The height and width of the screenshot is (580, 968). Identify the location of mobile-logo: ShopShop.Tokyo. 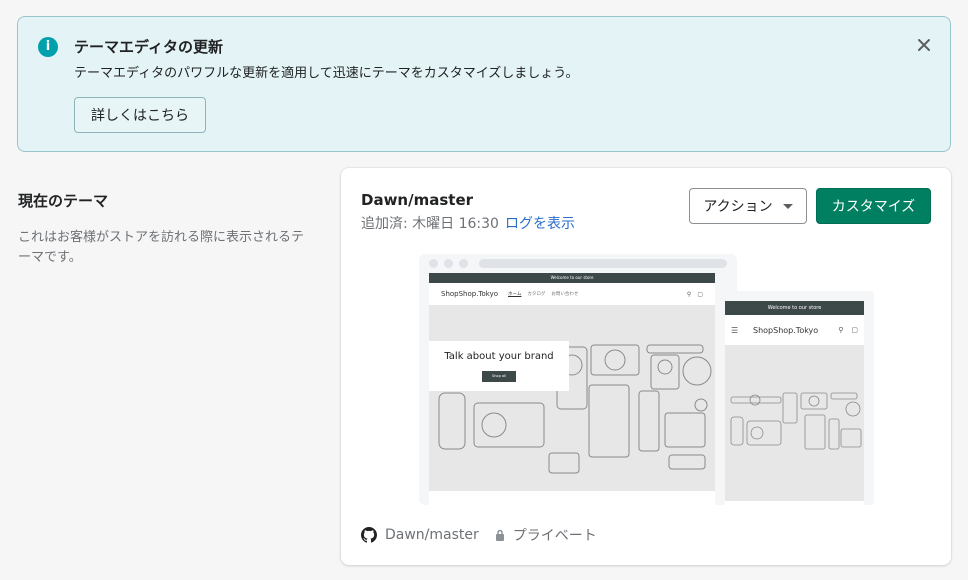
(786, 330).